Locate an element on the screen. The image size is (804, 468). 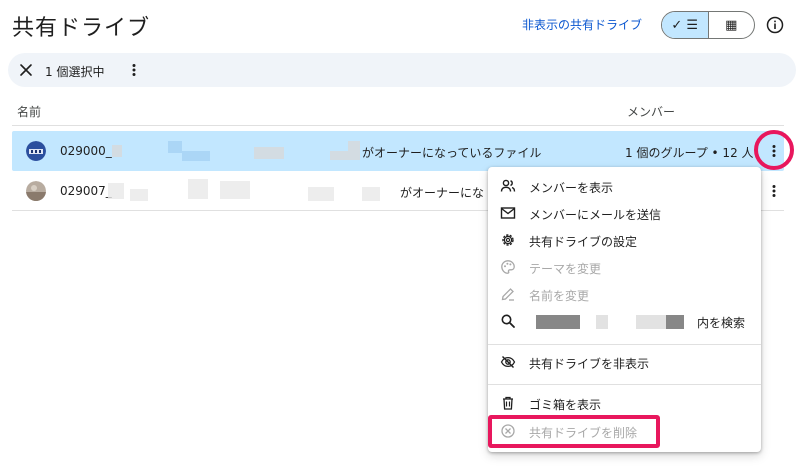
menu-item-hide-drive: 共有ドライブを非表示 is located at coordinates (624, 362).